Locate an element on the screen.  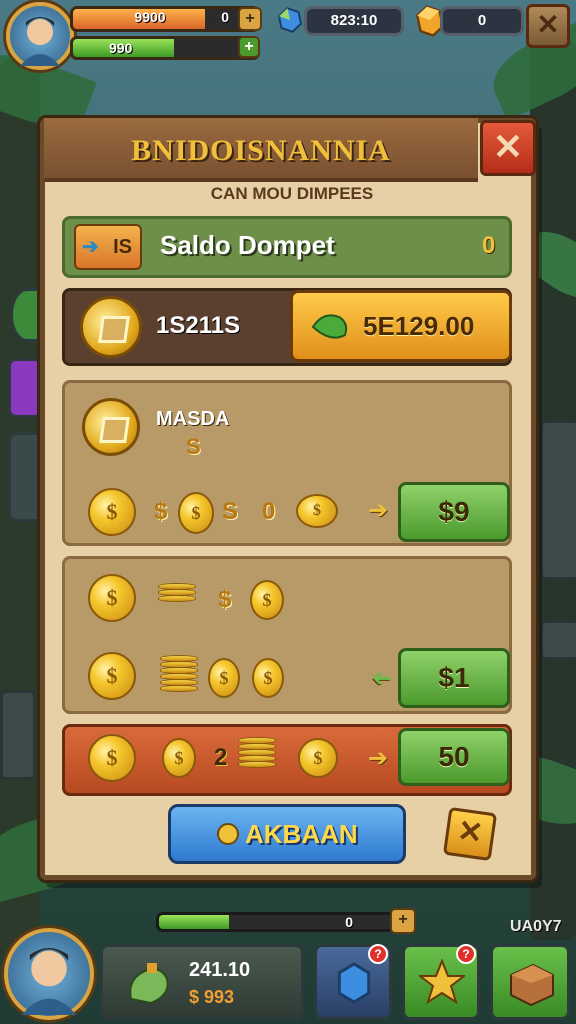
wallet-value: 0 is located at coordinates (489, 245).